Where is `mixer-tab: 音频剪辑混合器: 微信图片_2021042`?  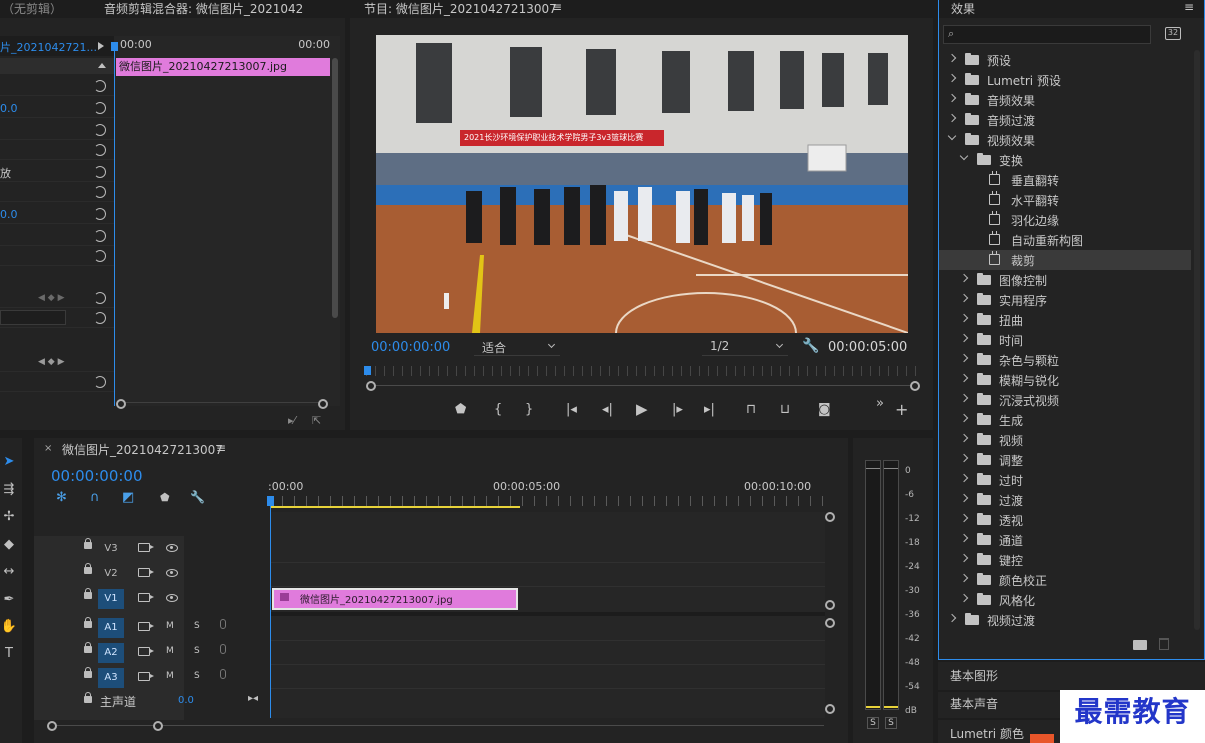 mixer-tab: 音频剪辑混合器: 微信图片_2021042 is located at coordinates (203, 8).